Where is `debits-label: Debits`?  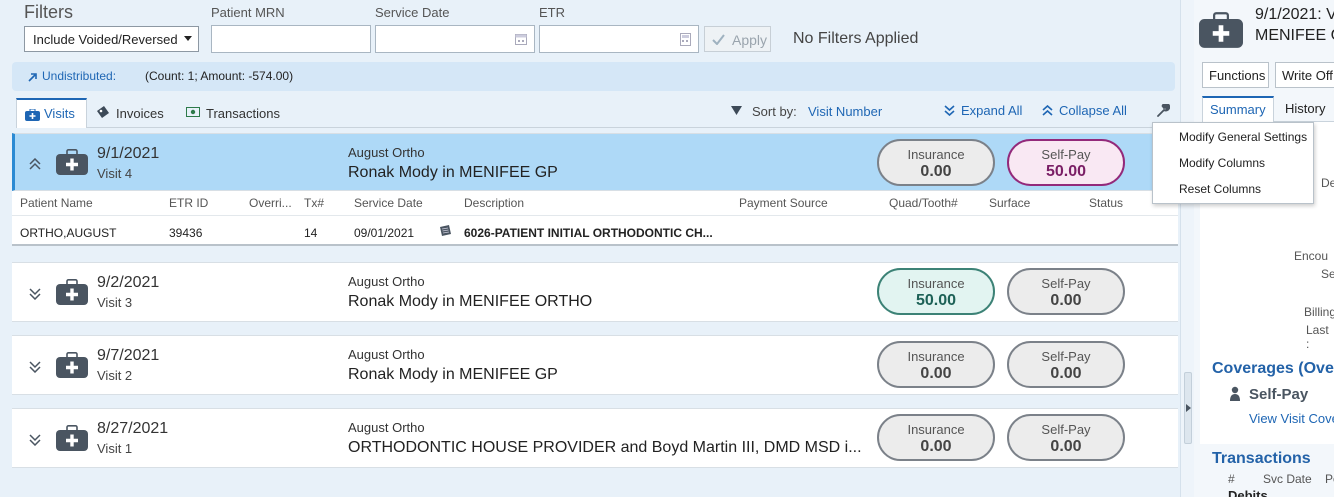
debits-label: Debits is located at coordinates (1248, 492).